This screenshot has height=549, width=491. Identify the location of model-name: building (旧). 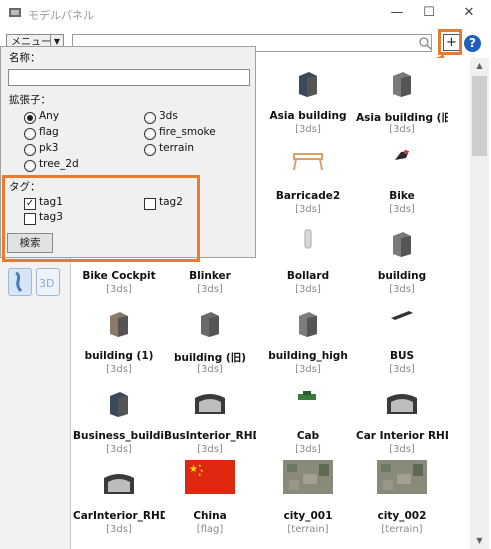
(210, 358).